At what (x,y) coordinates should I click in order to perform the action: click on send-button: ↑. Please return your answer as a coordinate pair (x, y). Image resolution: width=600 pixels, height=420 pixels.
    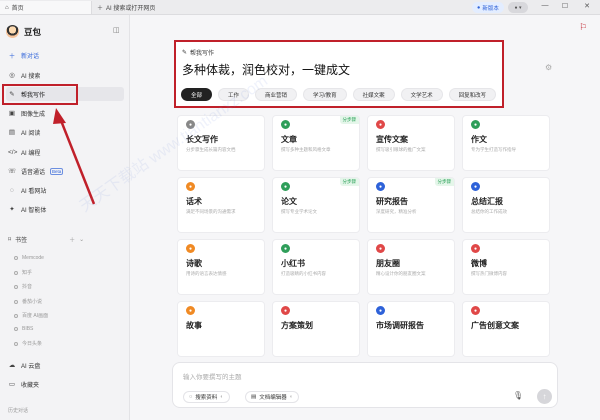
    Looking at the image, I should click on (544, 396).